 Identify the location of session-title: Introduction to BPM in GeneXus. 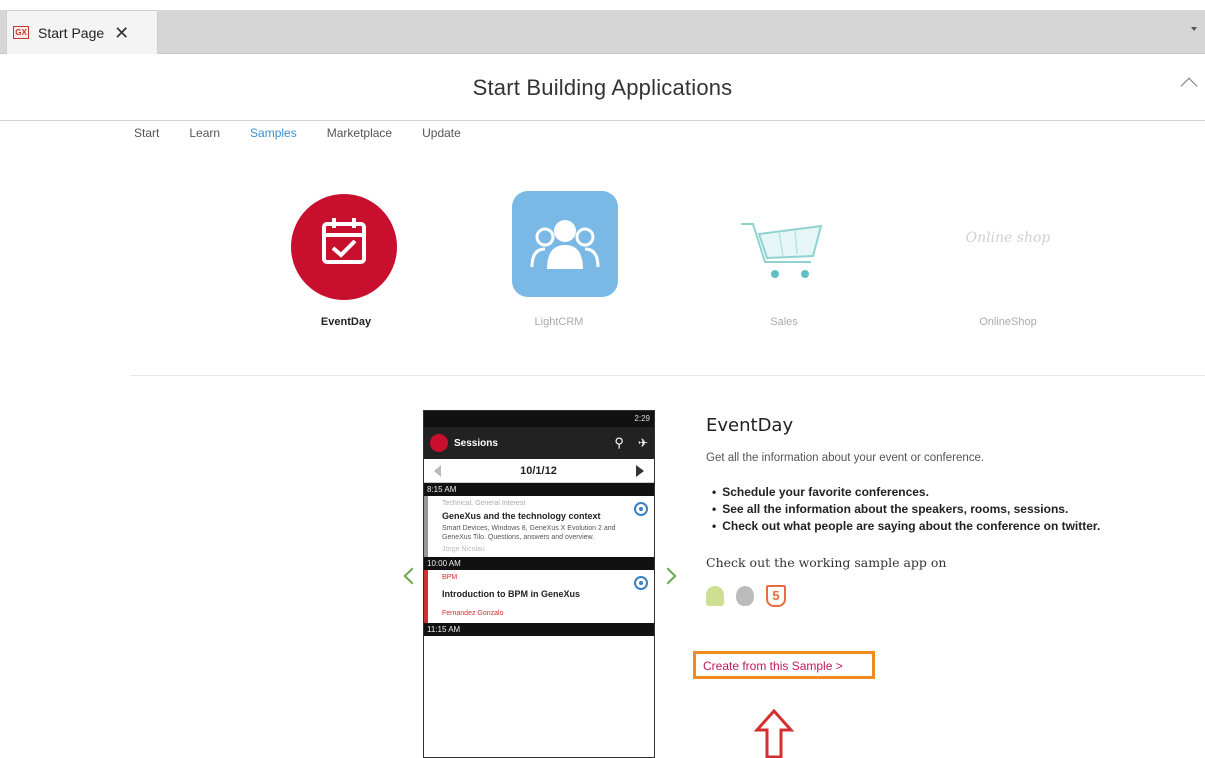
(511, 594).